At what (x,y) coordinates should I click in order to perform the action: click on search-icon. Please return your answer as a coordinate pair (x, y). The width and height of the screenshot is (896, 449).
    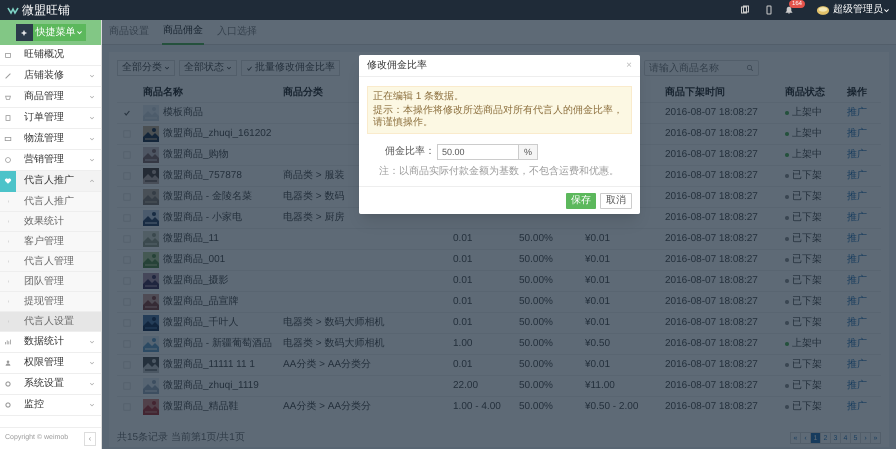
    Looking at the image, I should click on (750, 68).